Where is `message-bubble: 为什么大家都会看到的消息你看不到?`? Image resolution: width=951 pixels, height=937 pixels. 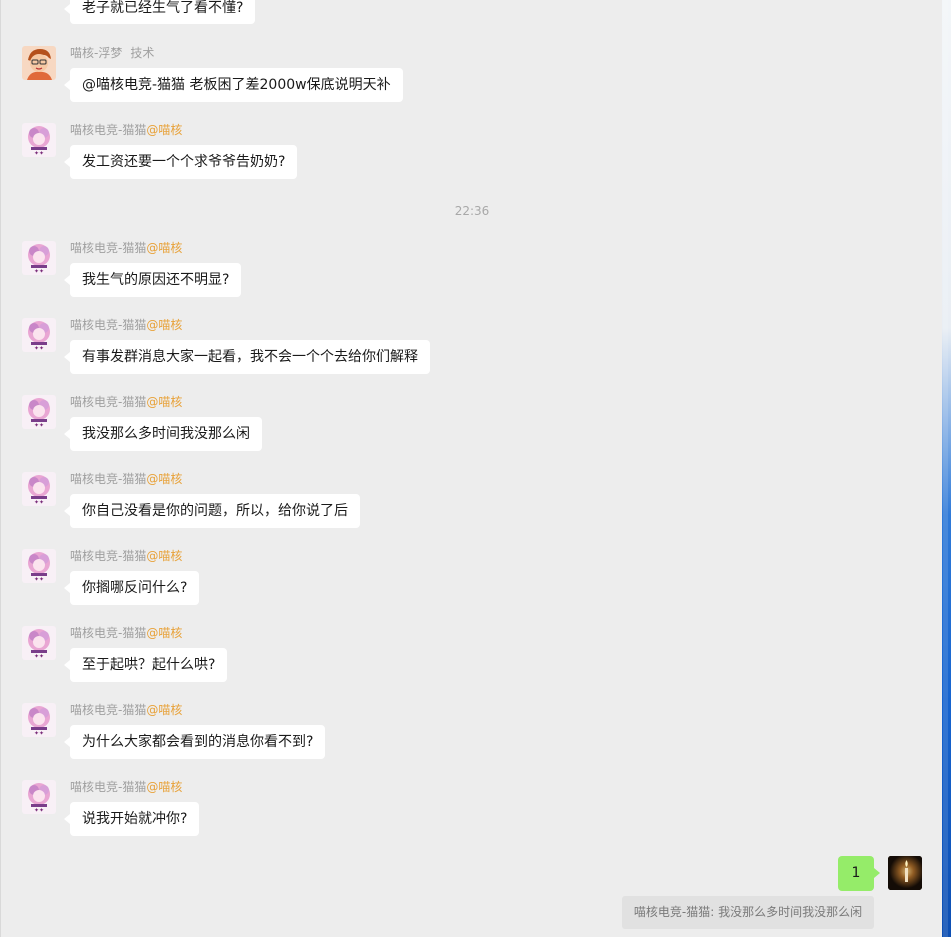 message-bubble: 为什么大家都会看到的消息你看不到? is located at coordinates (194, 742).